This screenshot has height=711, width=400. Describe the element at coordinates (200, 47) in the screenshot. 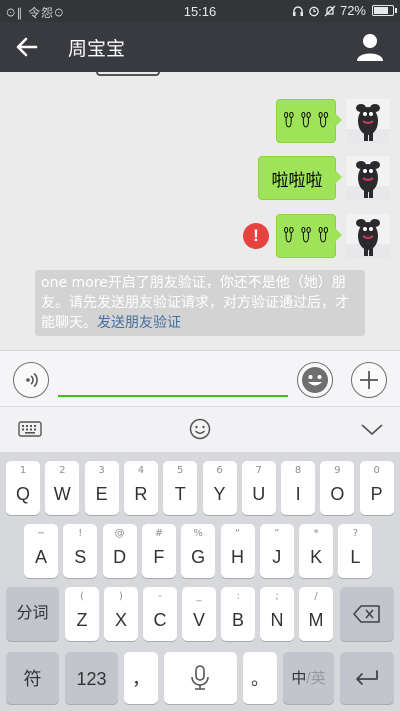

I see `chat-header: 周宝宝` at that location.